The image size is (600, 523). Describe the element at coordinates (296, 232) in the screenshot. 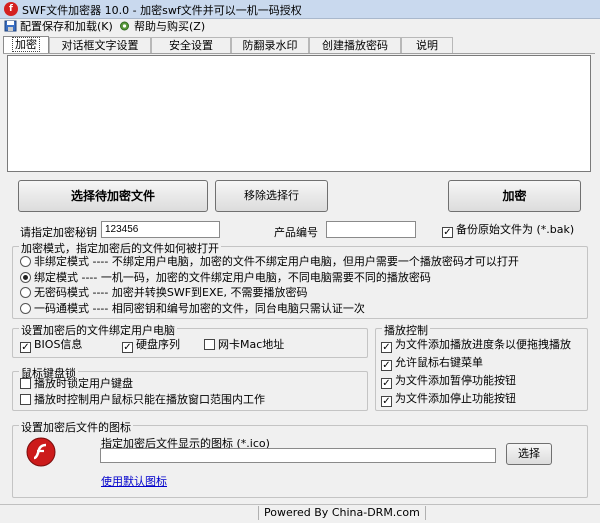

I see `product-label: 产品编号` at that location.